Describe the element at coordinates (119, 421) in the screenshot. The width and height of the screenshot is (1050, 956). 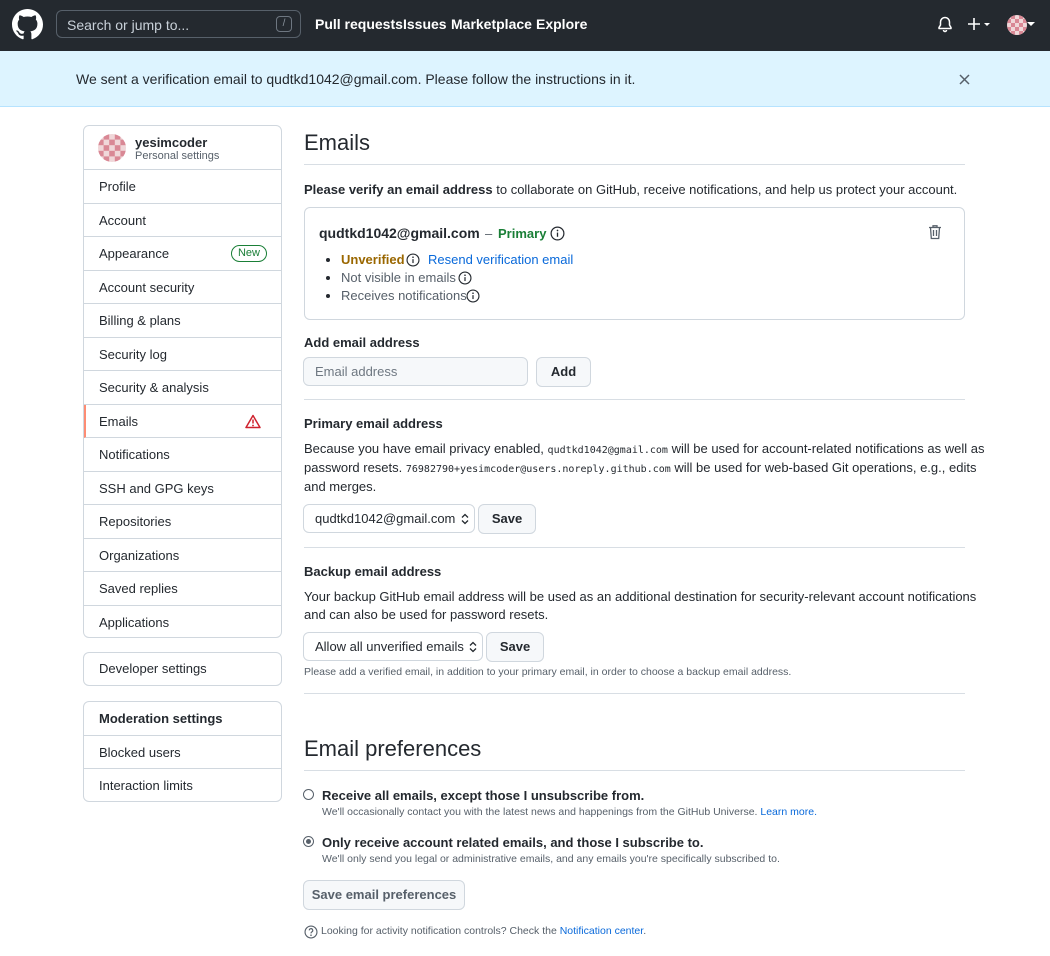
I see `sidebar-item-label: Emails` at that location.